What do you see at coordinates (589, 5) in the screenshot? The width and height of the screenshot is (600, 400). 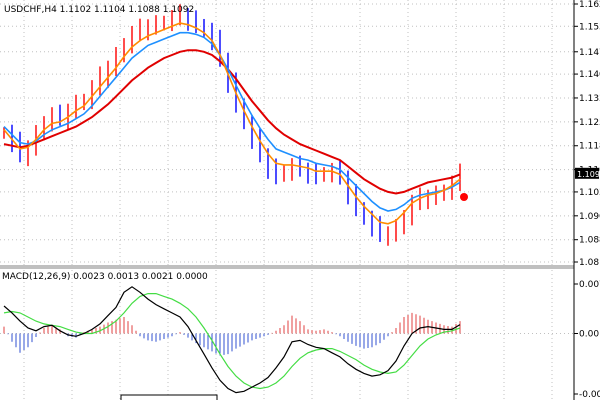 I see `price-tick-label: 1.1625` at bounding box center [589, 5].